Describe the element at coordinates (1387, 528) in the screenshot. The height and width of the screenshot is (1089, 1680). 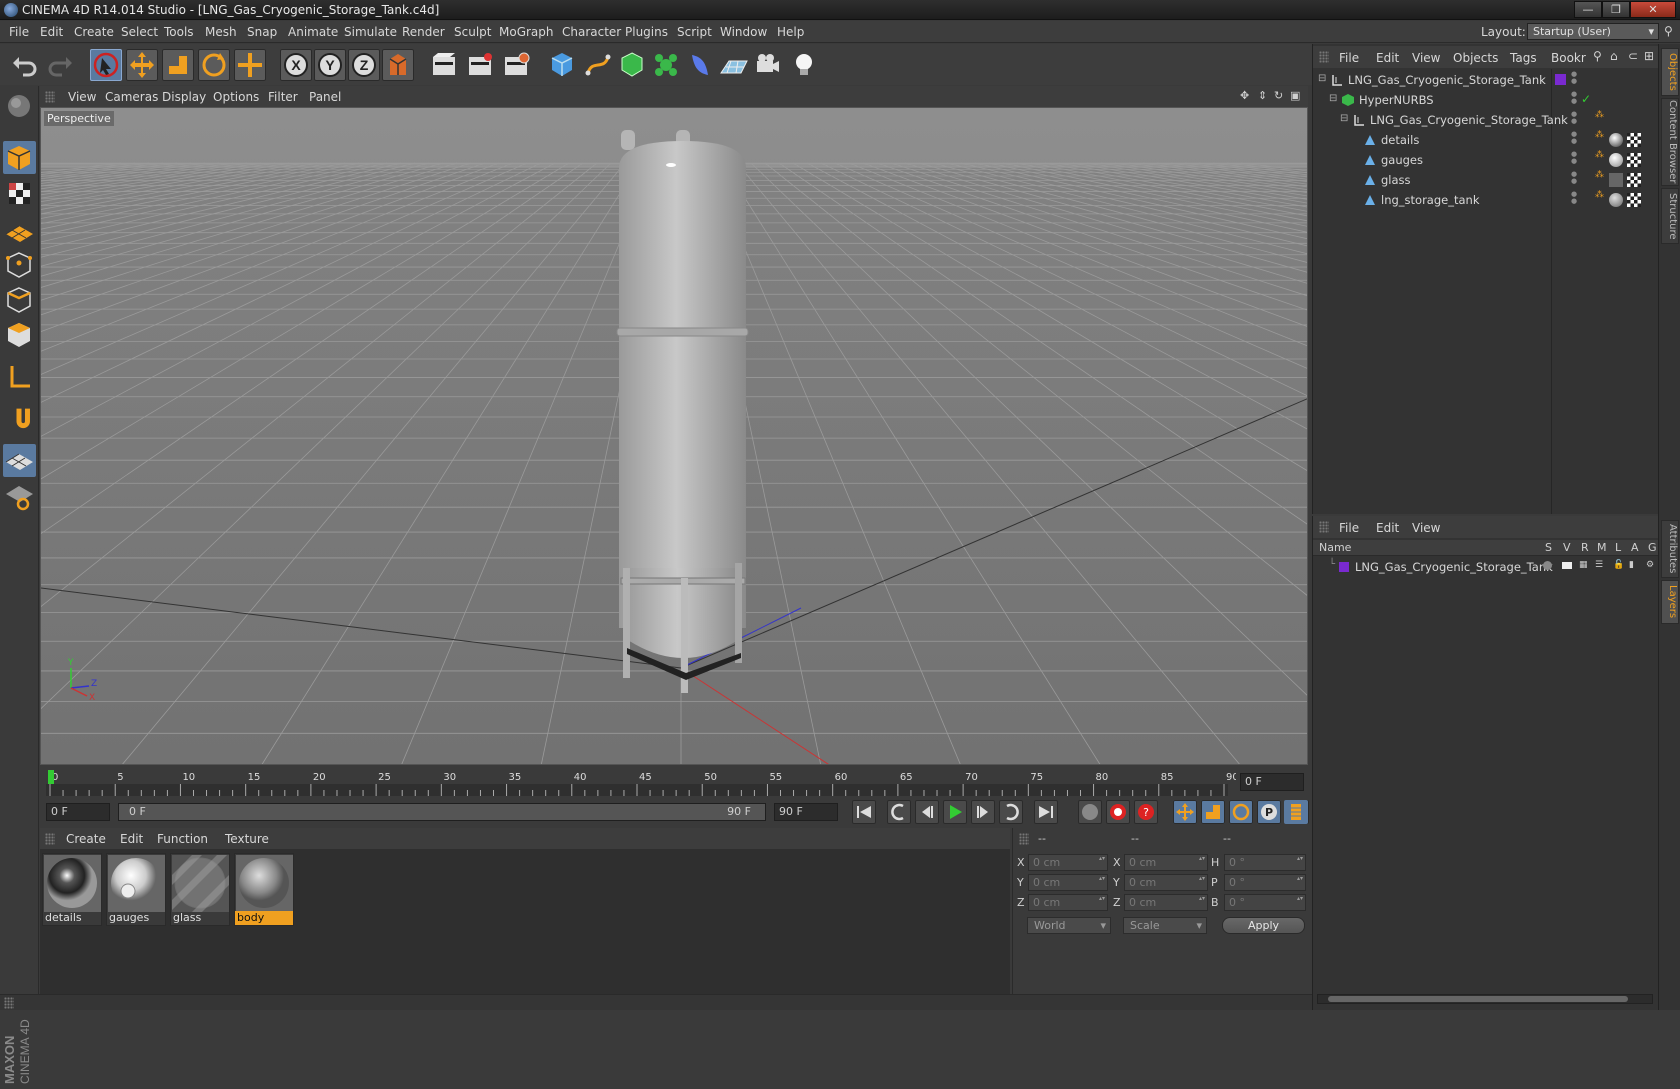
I see `layers-menu-edit: Edit` at that location.